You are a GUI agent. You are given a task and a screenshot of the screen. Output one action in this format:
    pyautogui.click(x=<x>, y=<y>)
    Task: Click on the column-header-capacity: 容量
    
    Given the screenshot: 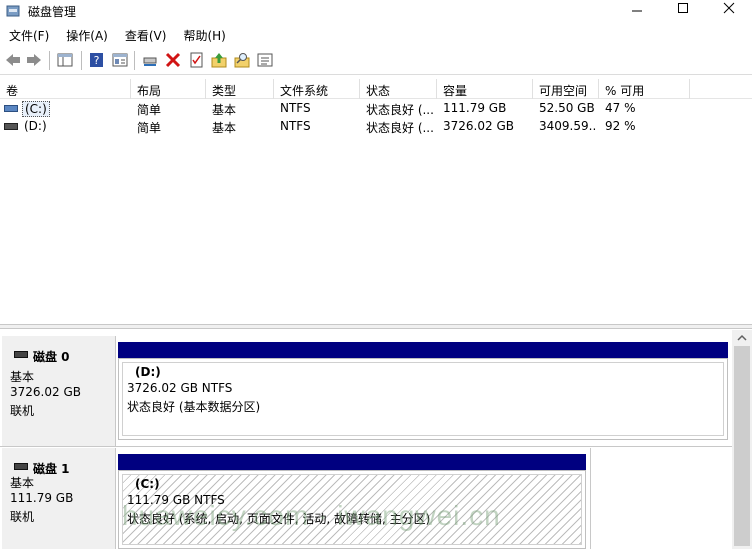 What is the action you would take?
    pyautogui.click(x=485, y=89)
    